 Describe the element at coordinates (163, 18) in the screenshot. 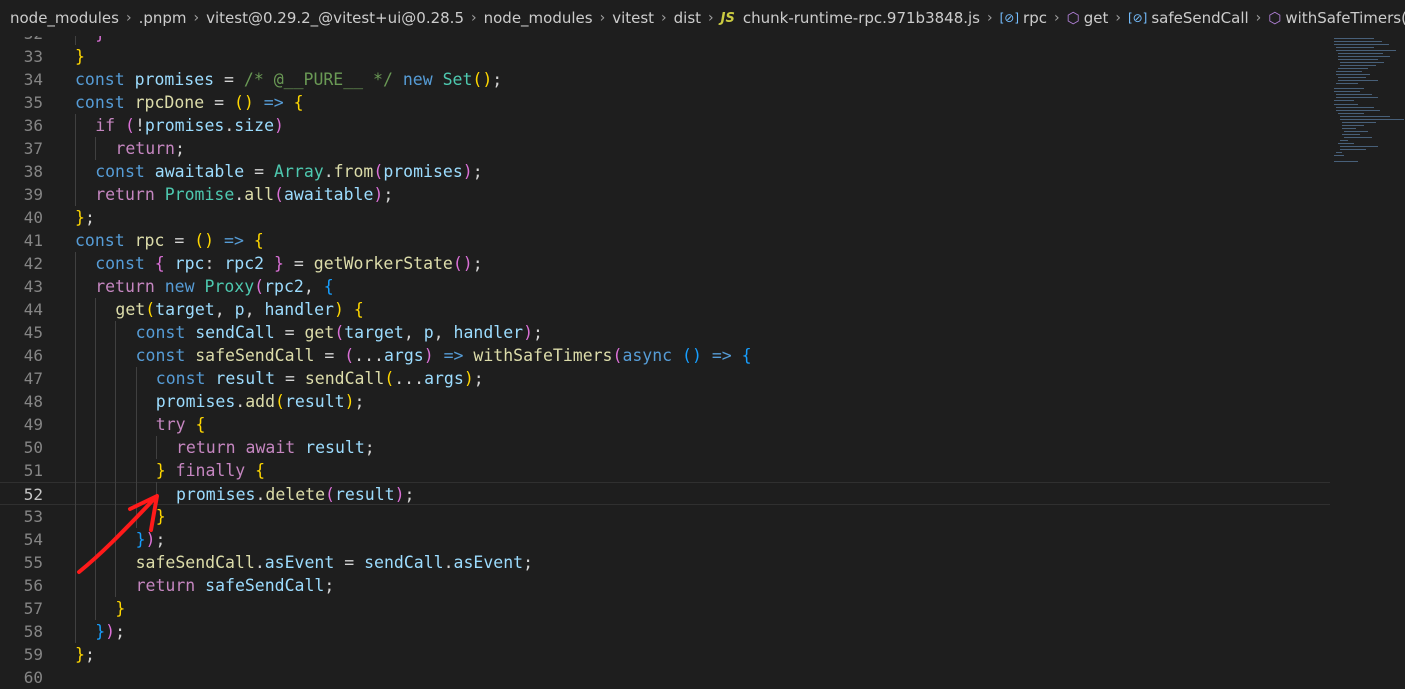

I see `breadcrumb-item: .pnpm` at that location.